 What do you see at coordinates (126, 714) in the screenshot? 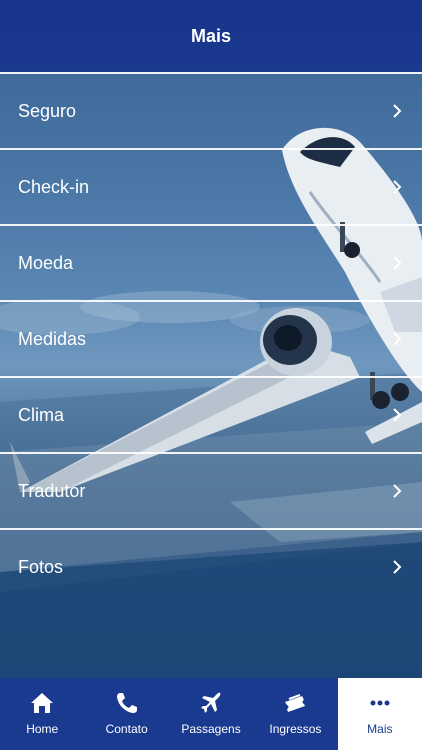
I see `tab-contato: Contato` at bounding box center [126, 714].